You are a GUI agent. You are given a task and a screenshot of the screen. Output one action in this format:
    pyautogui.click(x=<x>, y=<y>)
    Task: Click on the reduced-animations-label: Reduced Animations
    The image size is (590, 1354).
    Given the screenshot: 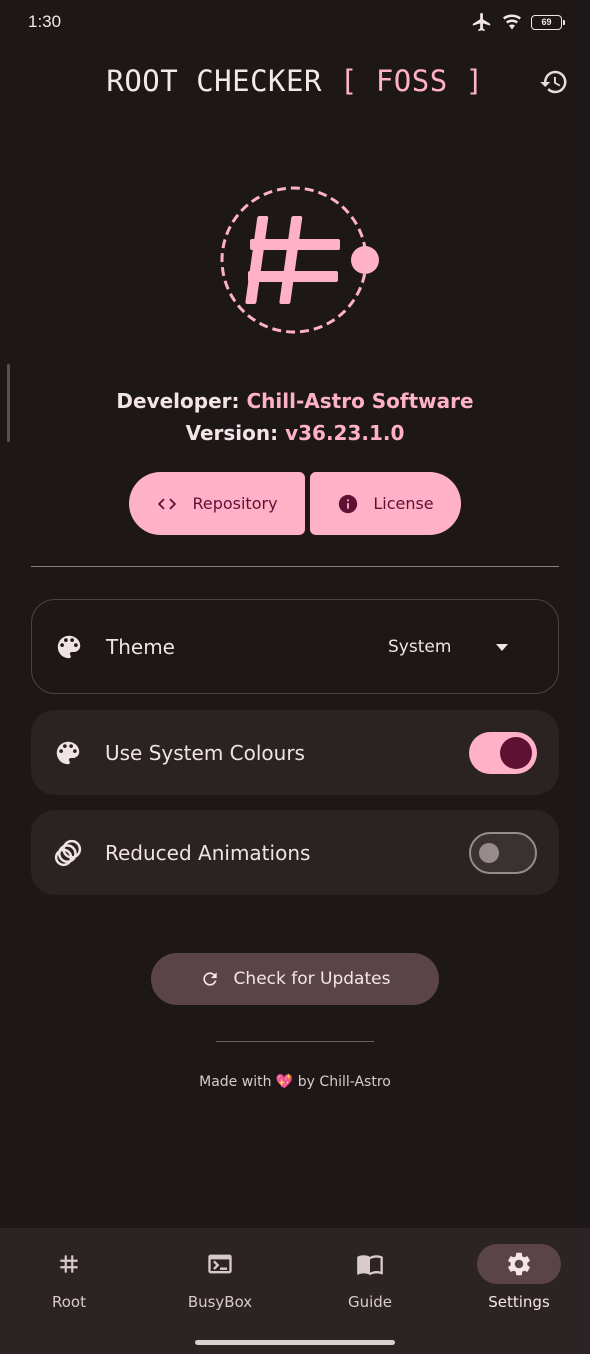 What is the action you would take?
    pyautogui.click(x=208, y=852)
    